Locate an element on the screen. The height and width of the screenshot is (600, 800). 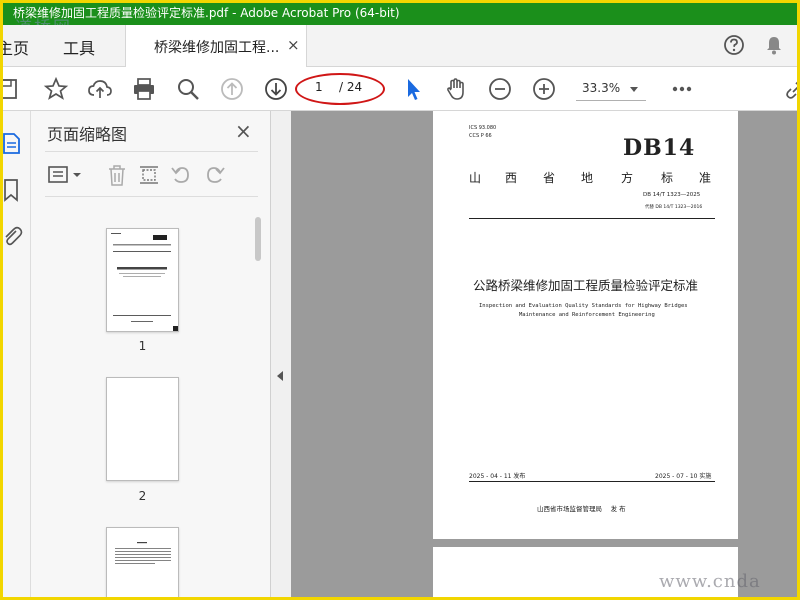
footer-rule is located at coordinates (592, 481).